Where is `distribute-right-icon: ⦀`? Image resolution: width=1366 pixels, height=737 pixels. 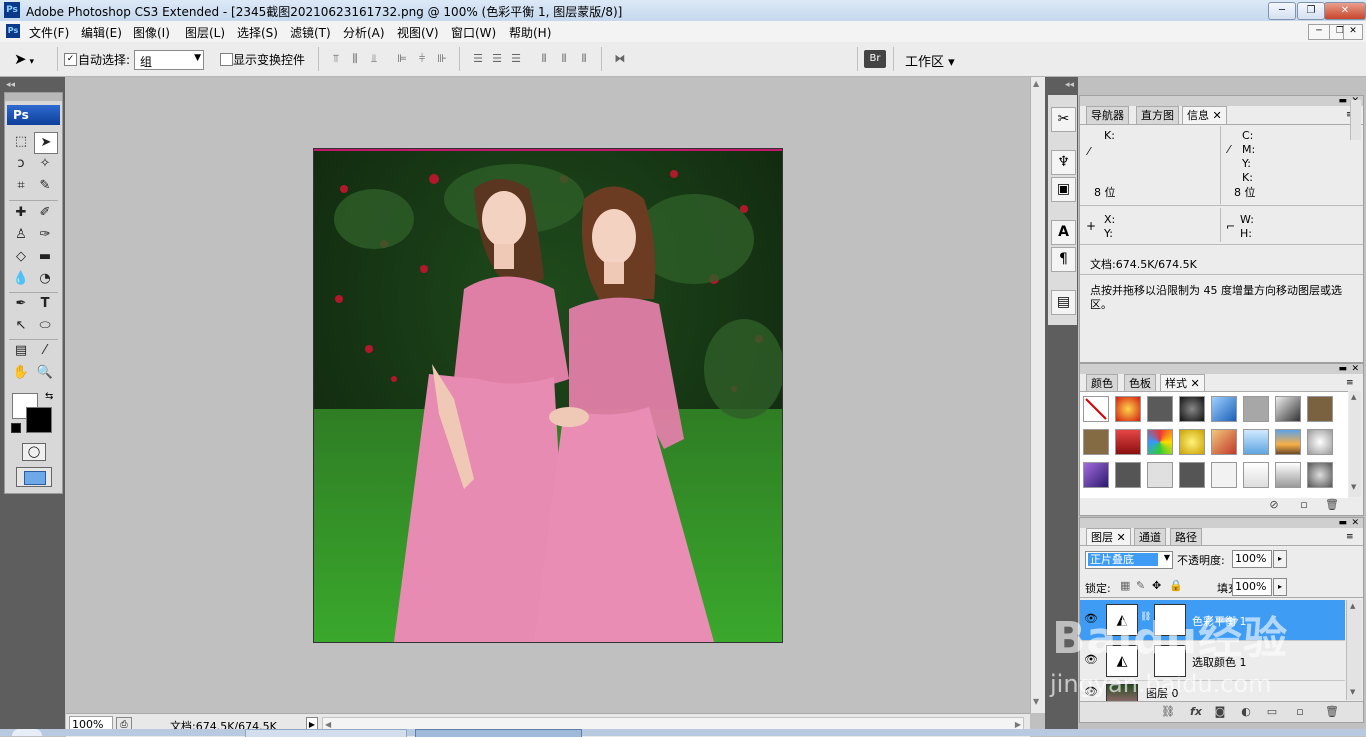
distribute-right-icon: ⦀ is located at coordinates (584, 59).